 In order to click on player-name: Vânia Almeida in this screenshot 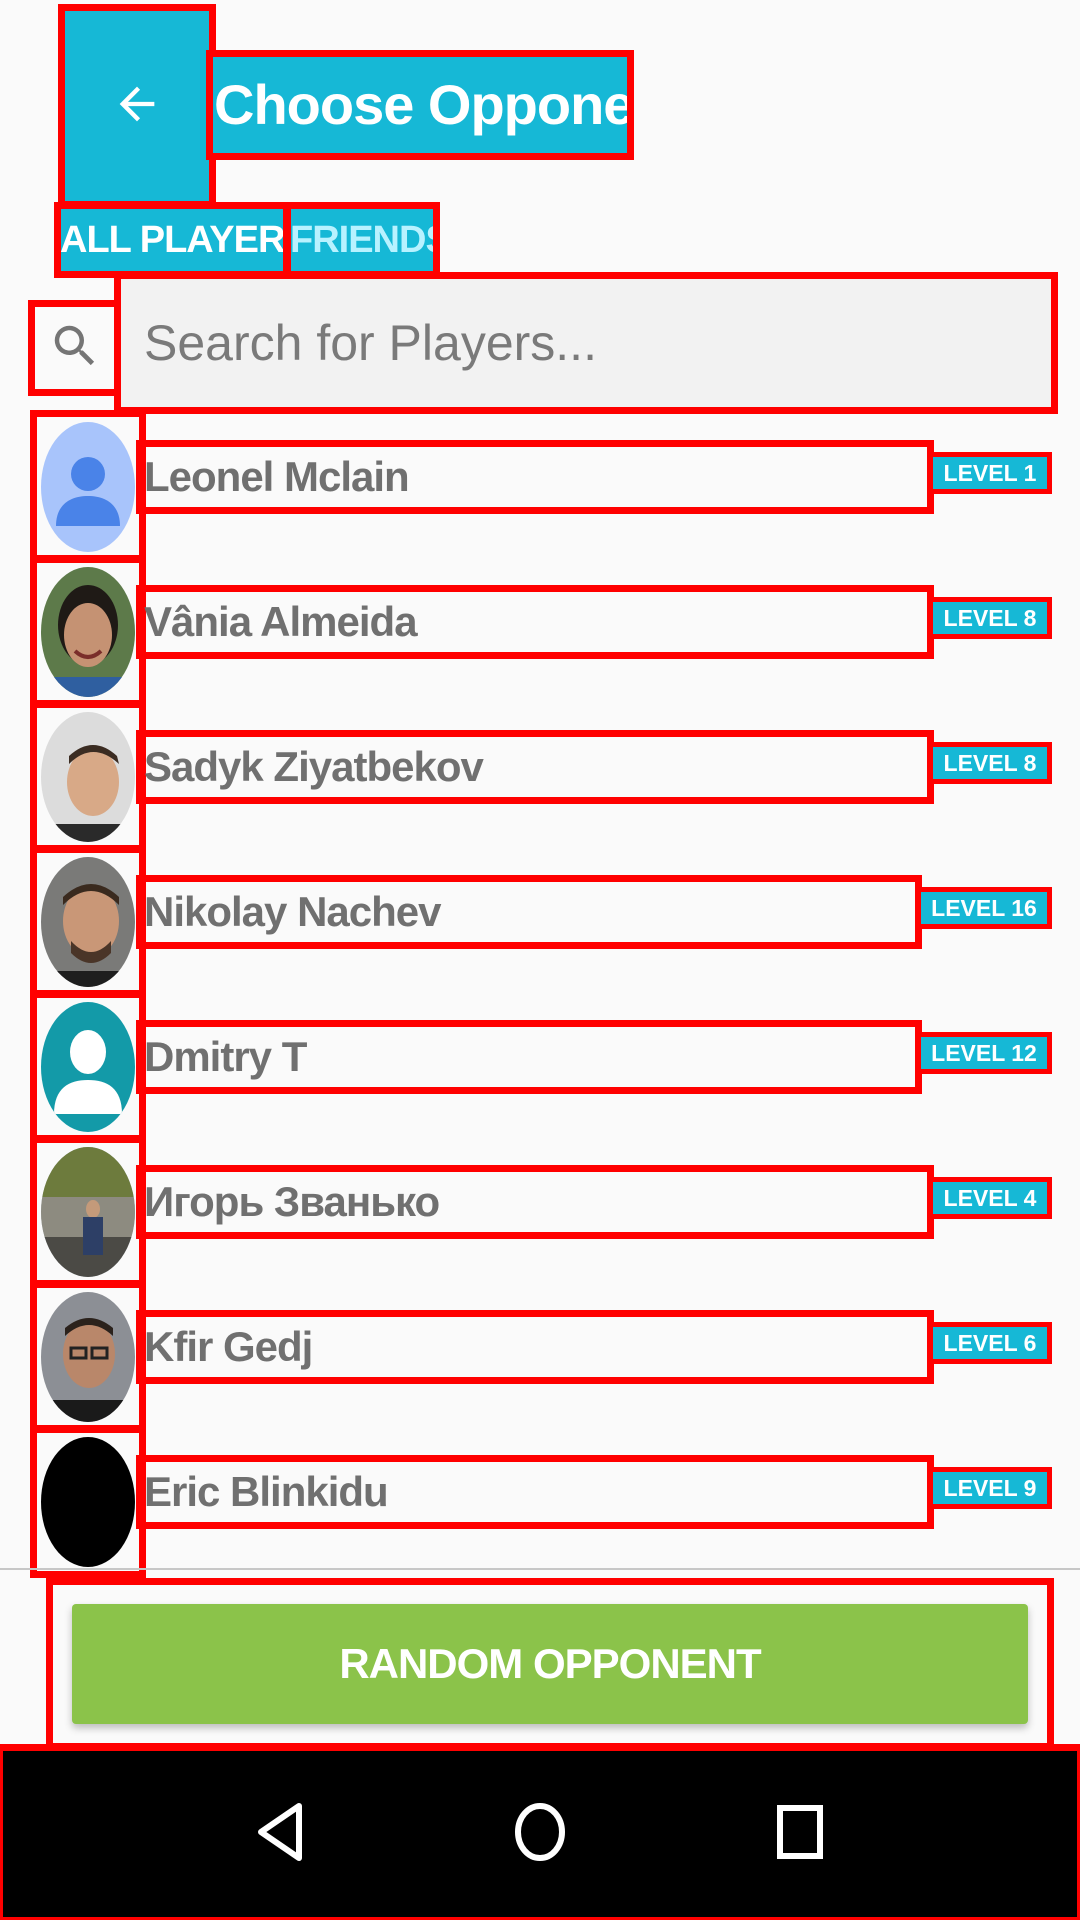, I will do `click(535, 622)`.